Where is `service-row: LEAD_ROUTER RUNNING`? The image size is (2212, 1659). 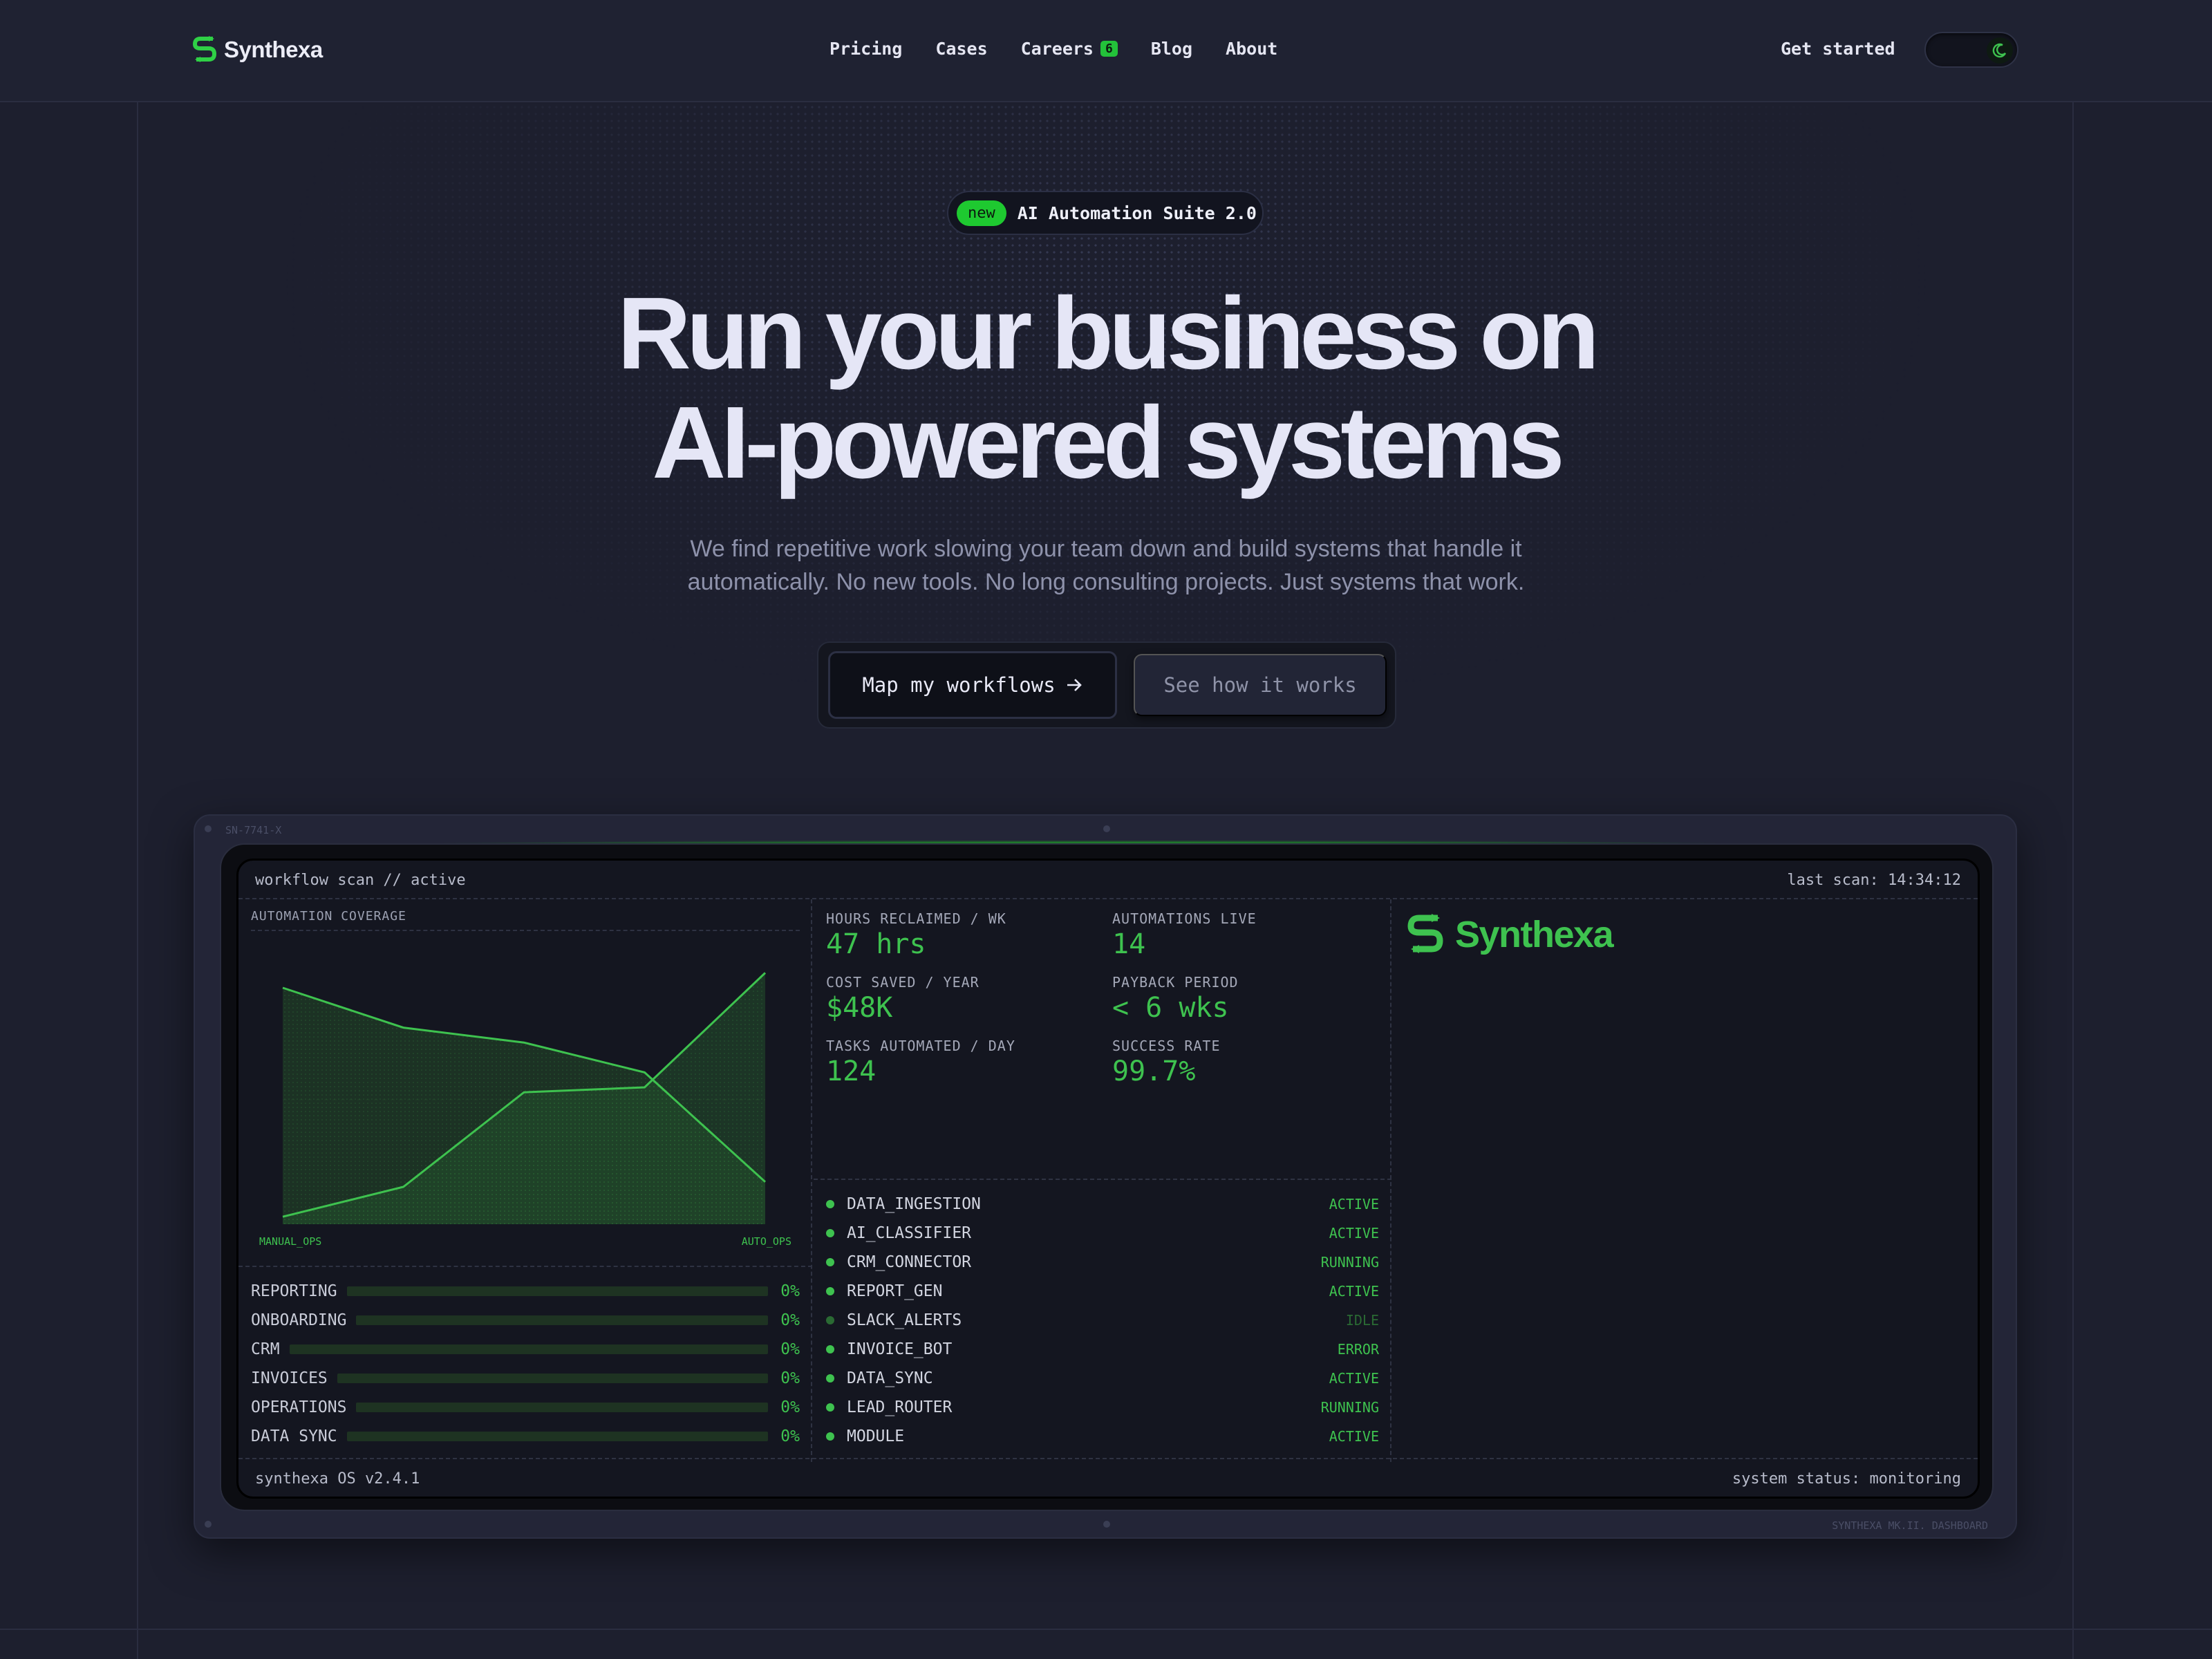 service-row: LEAD_ROUTER RUNNING is located at coordinates (1102, 1407).